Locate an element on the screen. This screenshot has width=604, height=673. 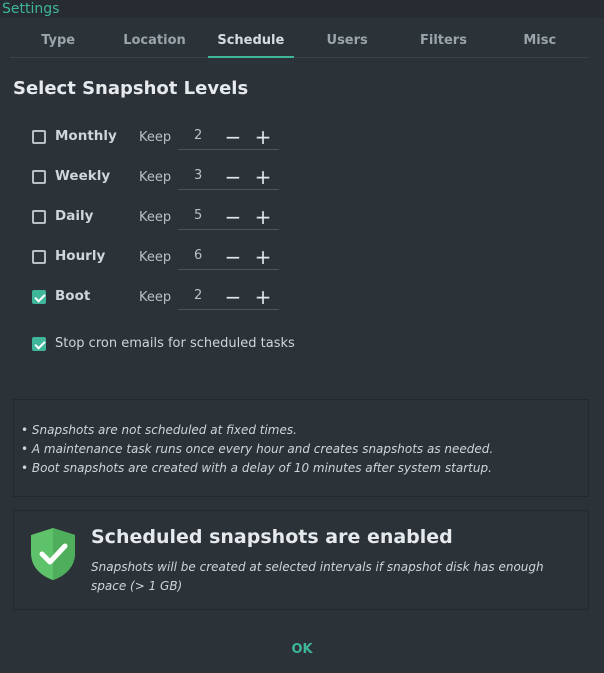
level-row-hourly: Hourly Keep 6 − + is located at coordinates (162, 258).